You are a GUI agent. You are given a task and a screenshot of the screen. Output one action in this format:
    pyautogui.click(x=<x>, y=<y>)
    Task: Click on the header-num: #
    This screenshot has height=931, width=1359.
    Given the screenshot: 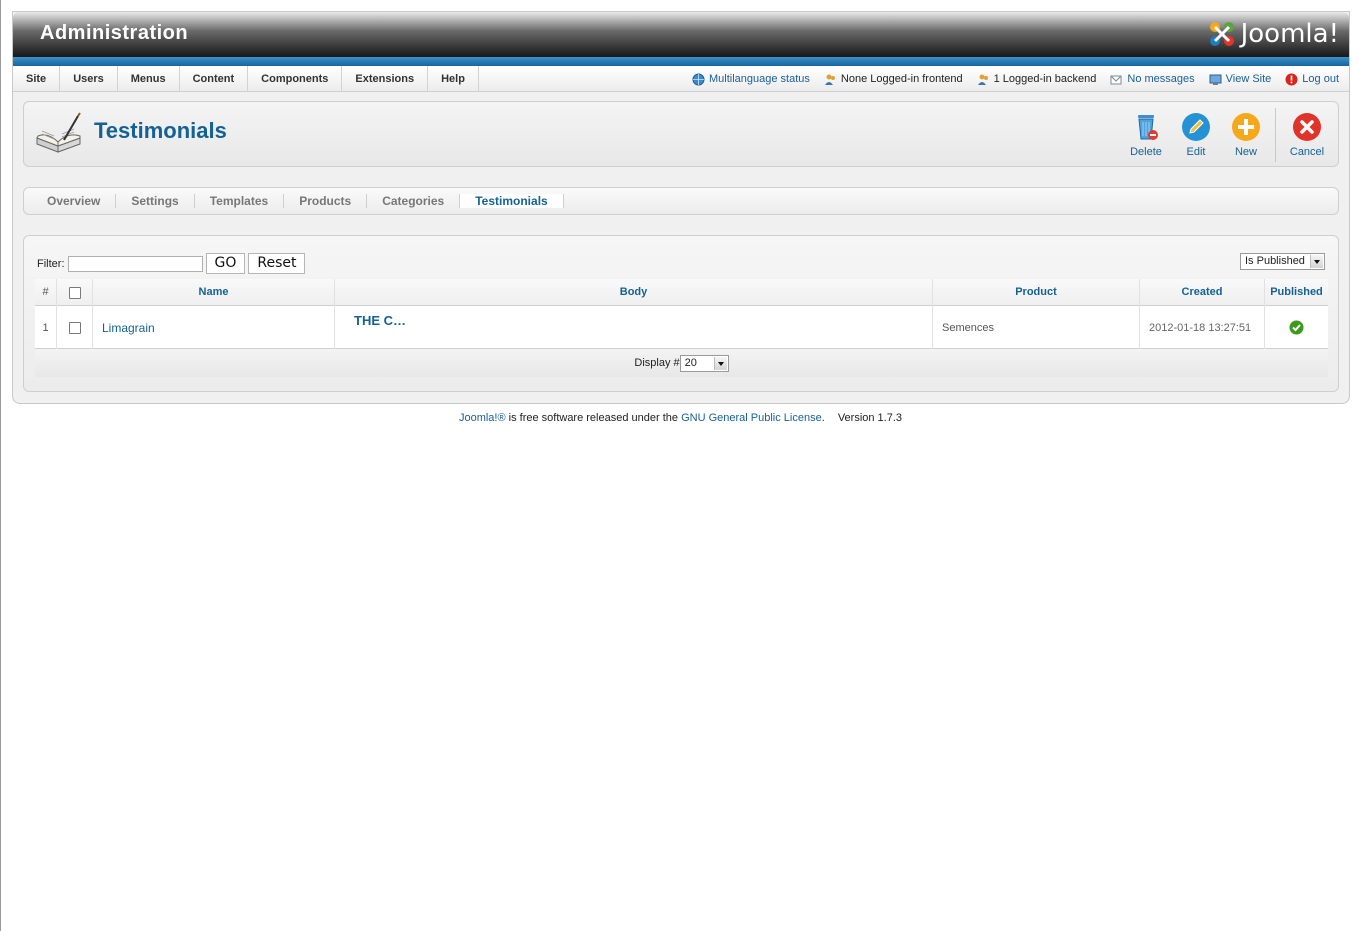 What is the action you would take?
    pyautogui.click(x=46, y=292)
    